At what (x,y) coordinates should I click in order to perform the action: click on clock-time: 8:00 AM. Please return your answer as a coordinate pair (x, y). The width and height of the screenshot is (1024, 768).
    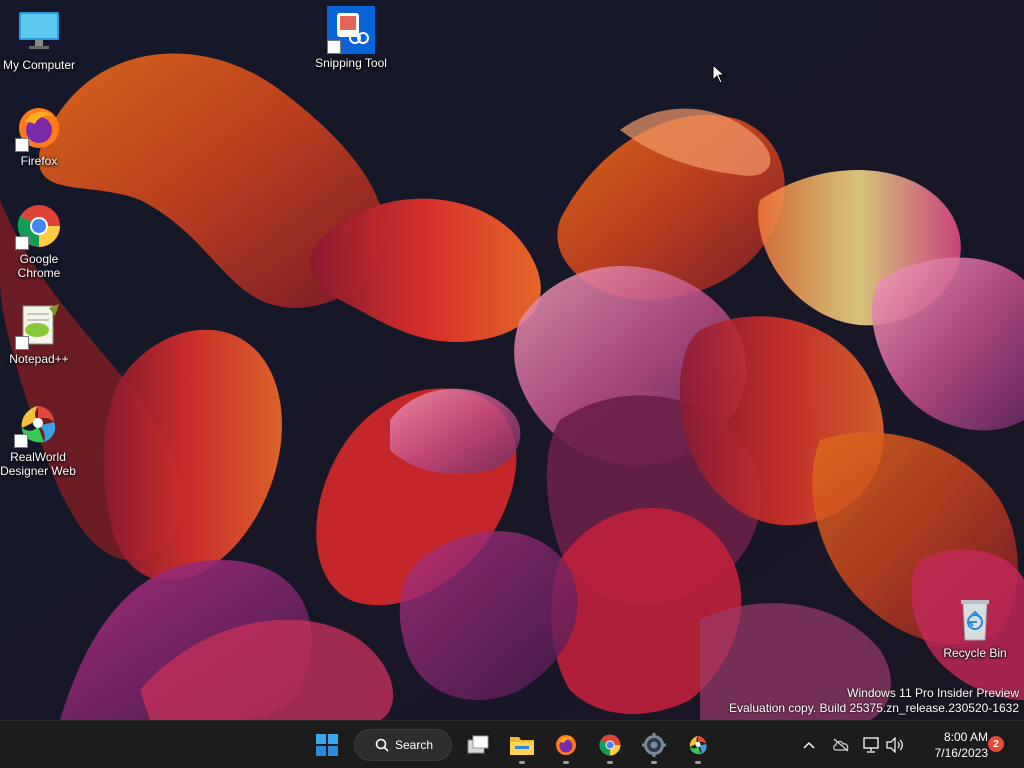
    Looking at the image, I should click on (965, 737).